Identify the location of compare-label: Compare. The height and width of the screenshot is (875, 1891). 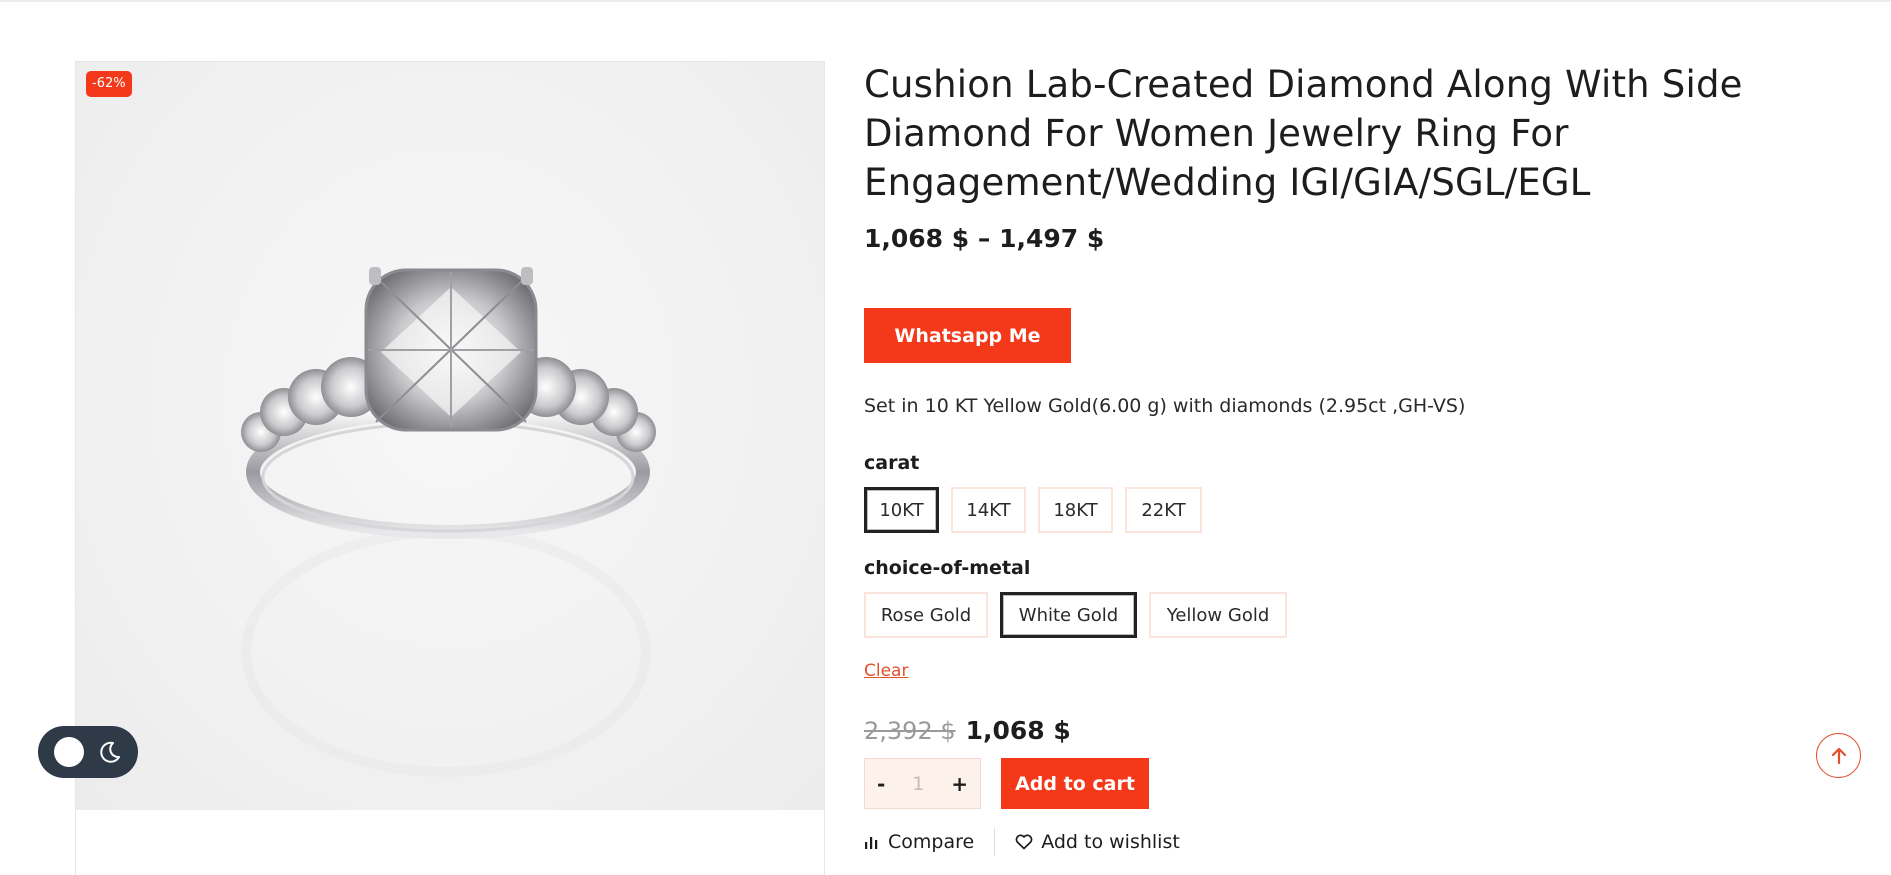
(931, 842).